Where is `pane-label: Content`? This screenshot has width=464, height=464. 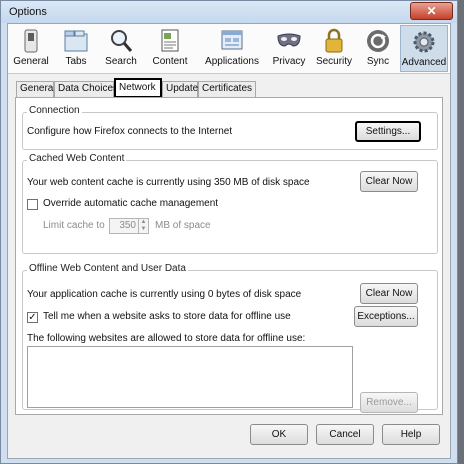 pane-label: Content is located at coordinates (170, 61).